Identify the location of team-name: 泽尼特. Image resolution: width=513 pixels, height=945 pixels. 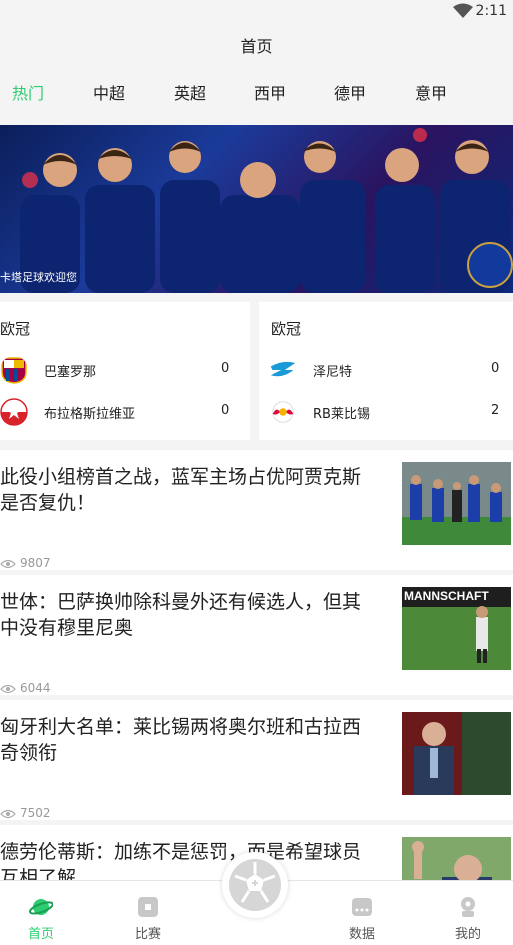
(333, 372).